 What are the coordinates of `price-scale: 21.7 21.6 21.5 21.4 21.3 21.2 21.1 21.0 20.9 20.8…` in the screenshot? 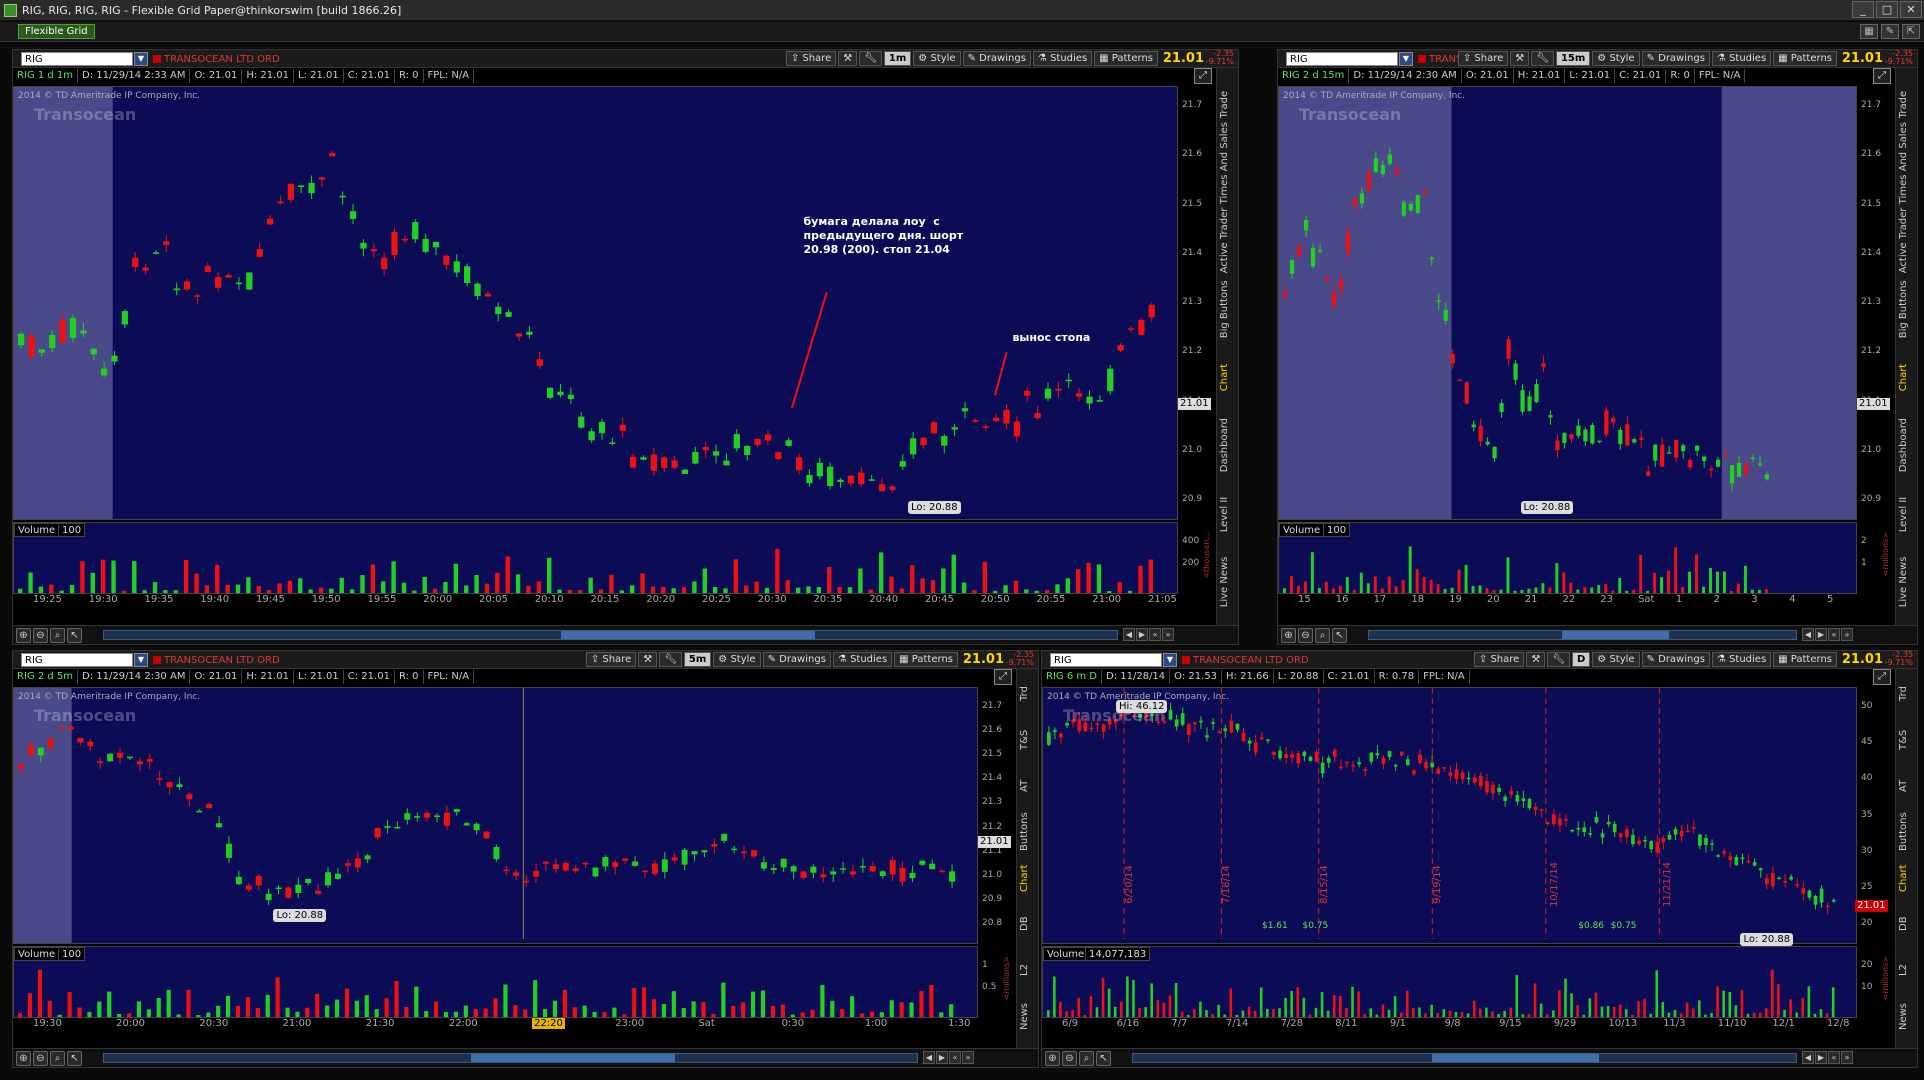 It's located at (997, 815).